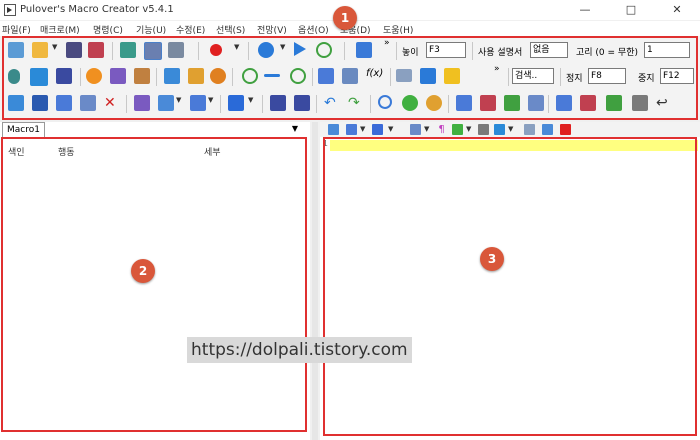  Describe the element at coordinates (272, 29) in the screenshot. I see `menu-view: 전망(V)` at that location.